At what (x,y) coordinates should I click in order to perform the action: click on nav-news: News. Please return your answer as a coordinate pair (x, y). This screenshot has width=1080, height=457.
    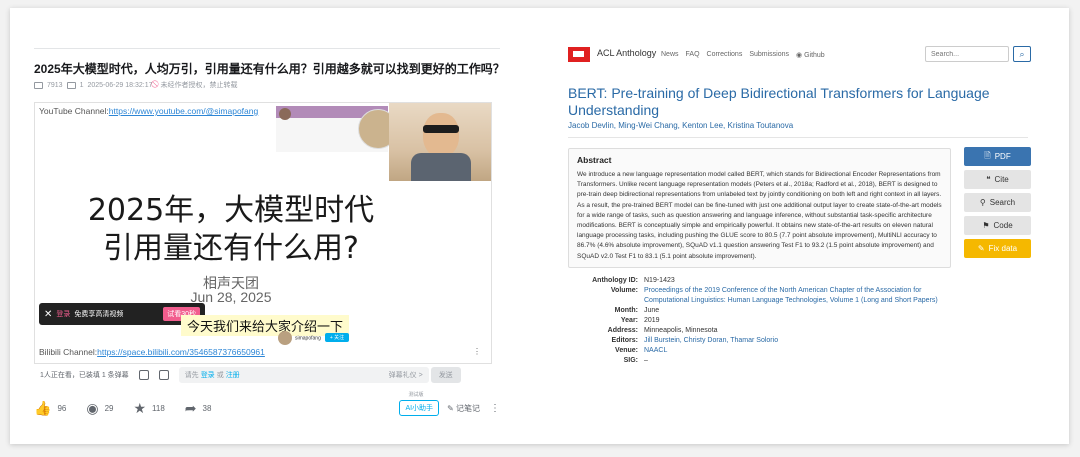
    Looking at the image, I should click on (670, 55).